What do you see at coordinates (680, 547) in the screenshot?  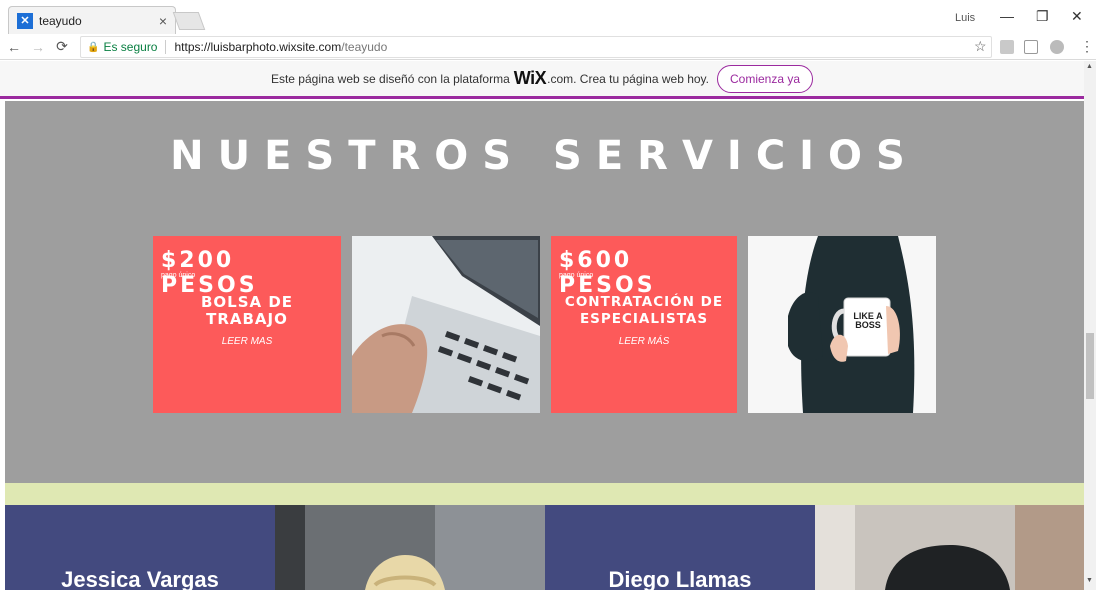 I see `team-card-diego: Diego Llamas` at bounding box center [680, 547].